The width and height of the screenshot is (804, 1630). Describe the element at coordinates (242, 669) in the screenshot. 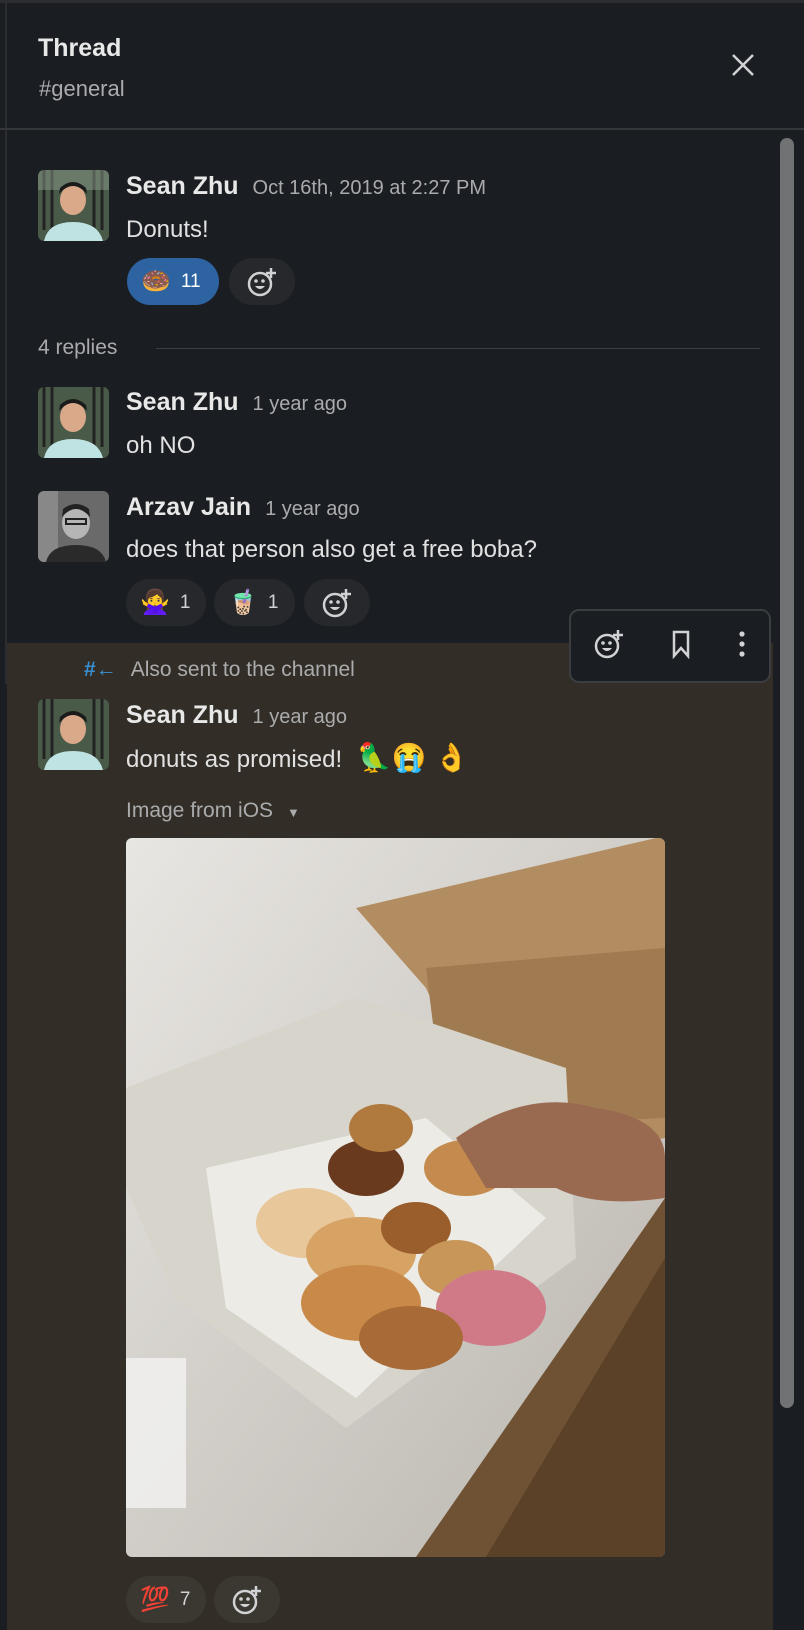

I see `also-sent-text: Also sent to the channel` at that location.